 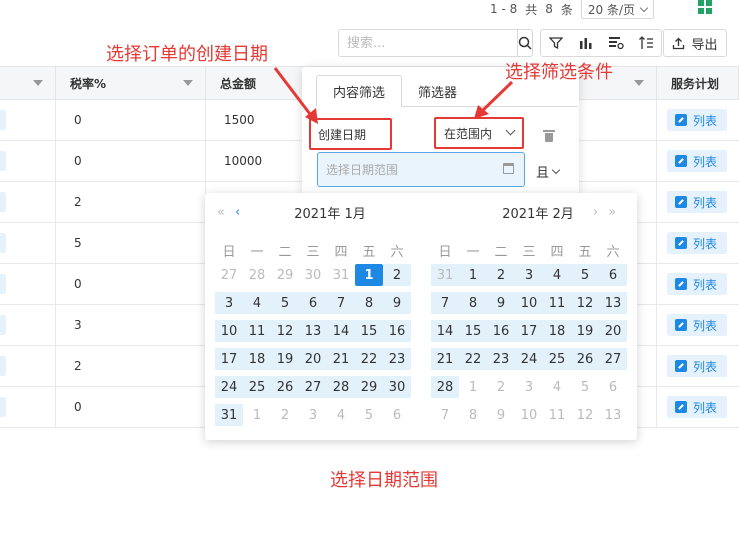 I want to click on arrow-to-field, so click(x=294, y=93).